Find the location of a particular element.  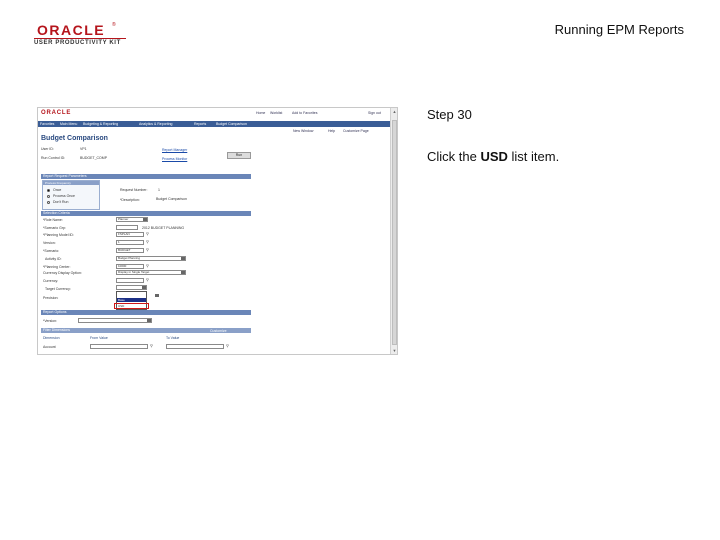

scenario-grp-input is located at coordinates (127, 227).